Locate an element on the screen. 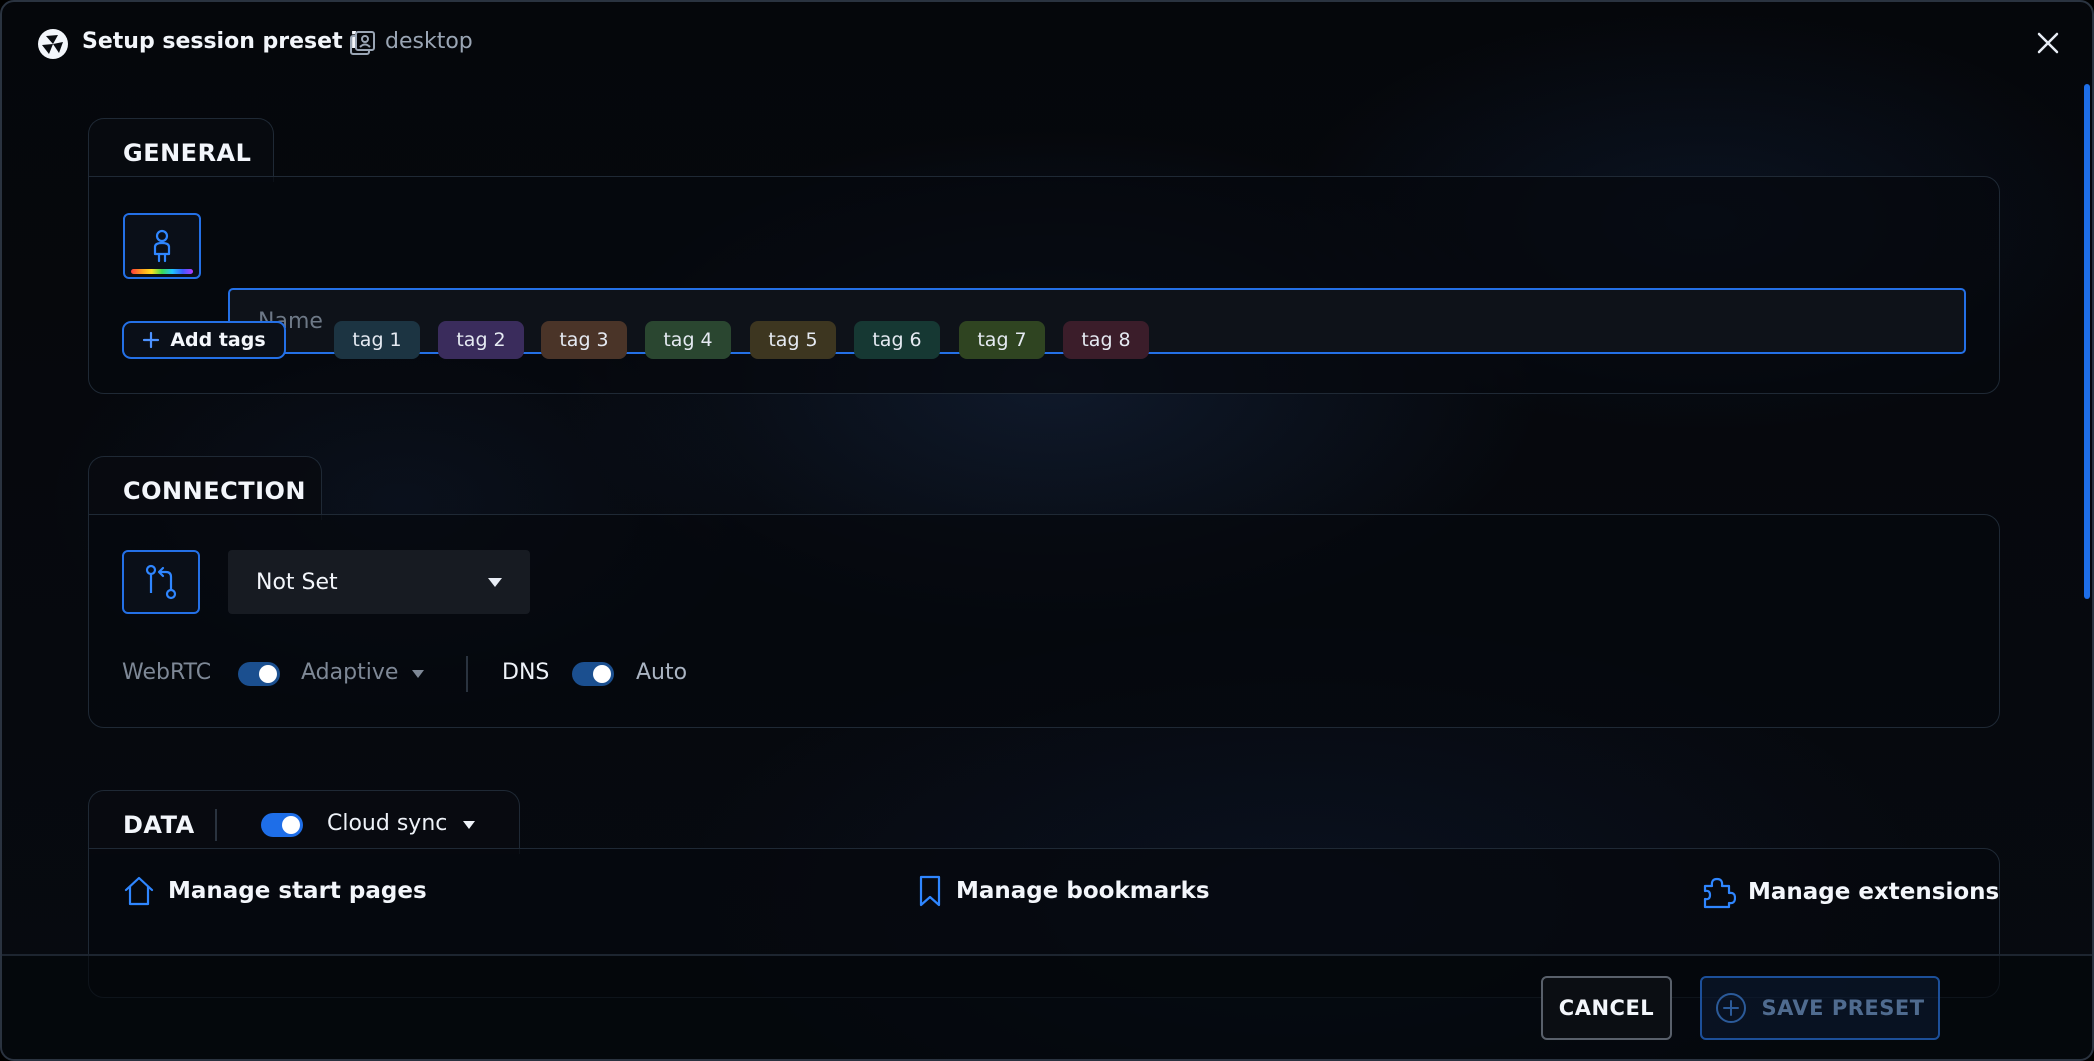  data-title: DATA is located at coordinates (159, 825).